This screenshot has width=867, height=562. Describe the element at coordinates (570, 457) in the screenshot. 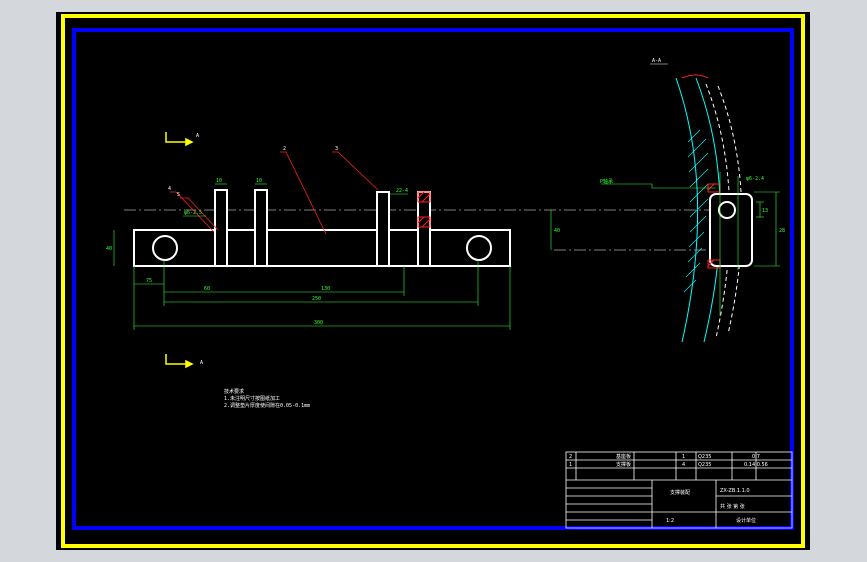

I see `bom-row1-no: 2` at that location.